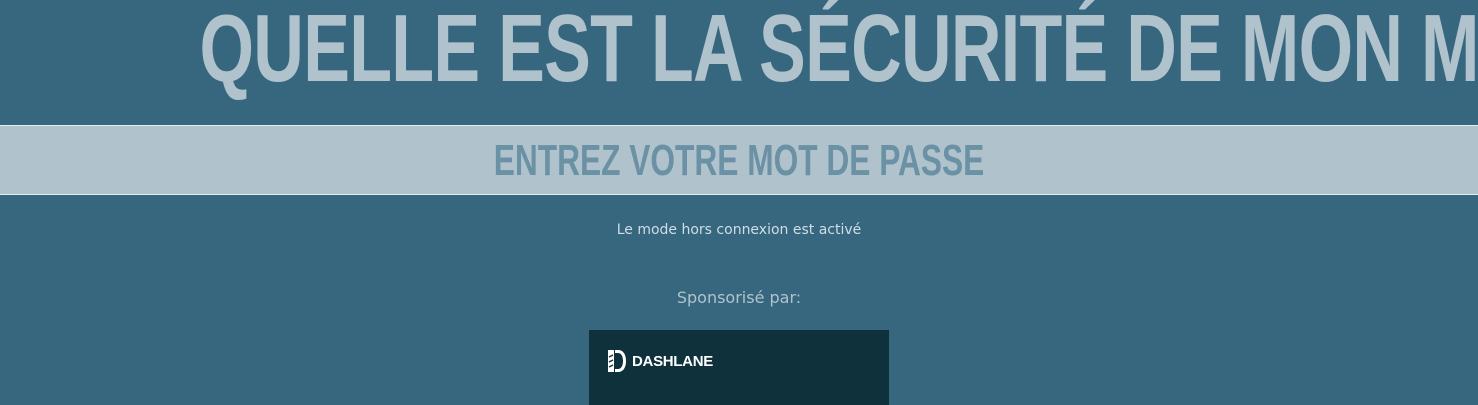 The image size is (1478, 405). I want to click on sponsor-logo: DASHLANE, so click(660, 361).